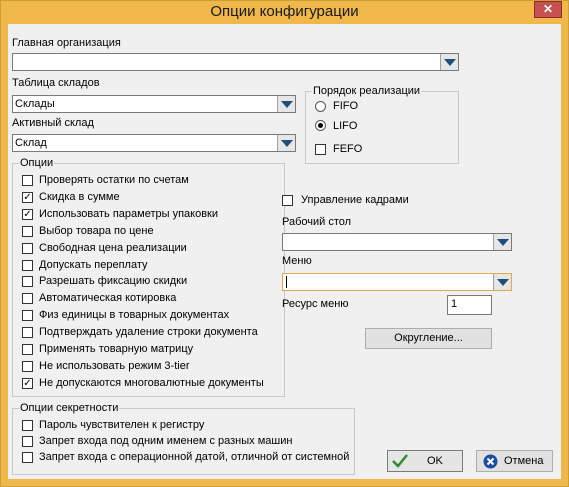  I want to click on option-label: Свободная цена реализации, so click(113, 248).